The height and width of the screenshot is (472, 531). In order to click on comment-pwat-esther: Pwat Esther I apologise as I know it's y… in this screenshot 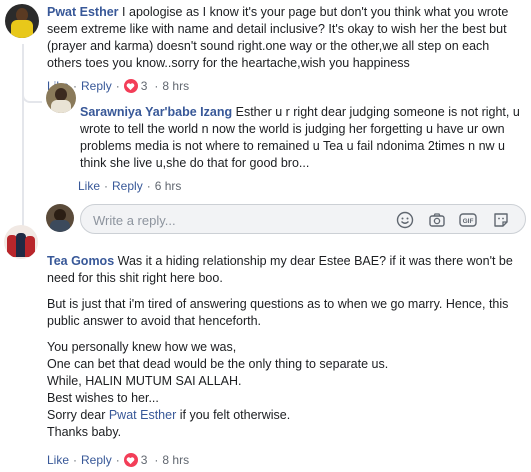, I will do `click(287, 38)`.